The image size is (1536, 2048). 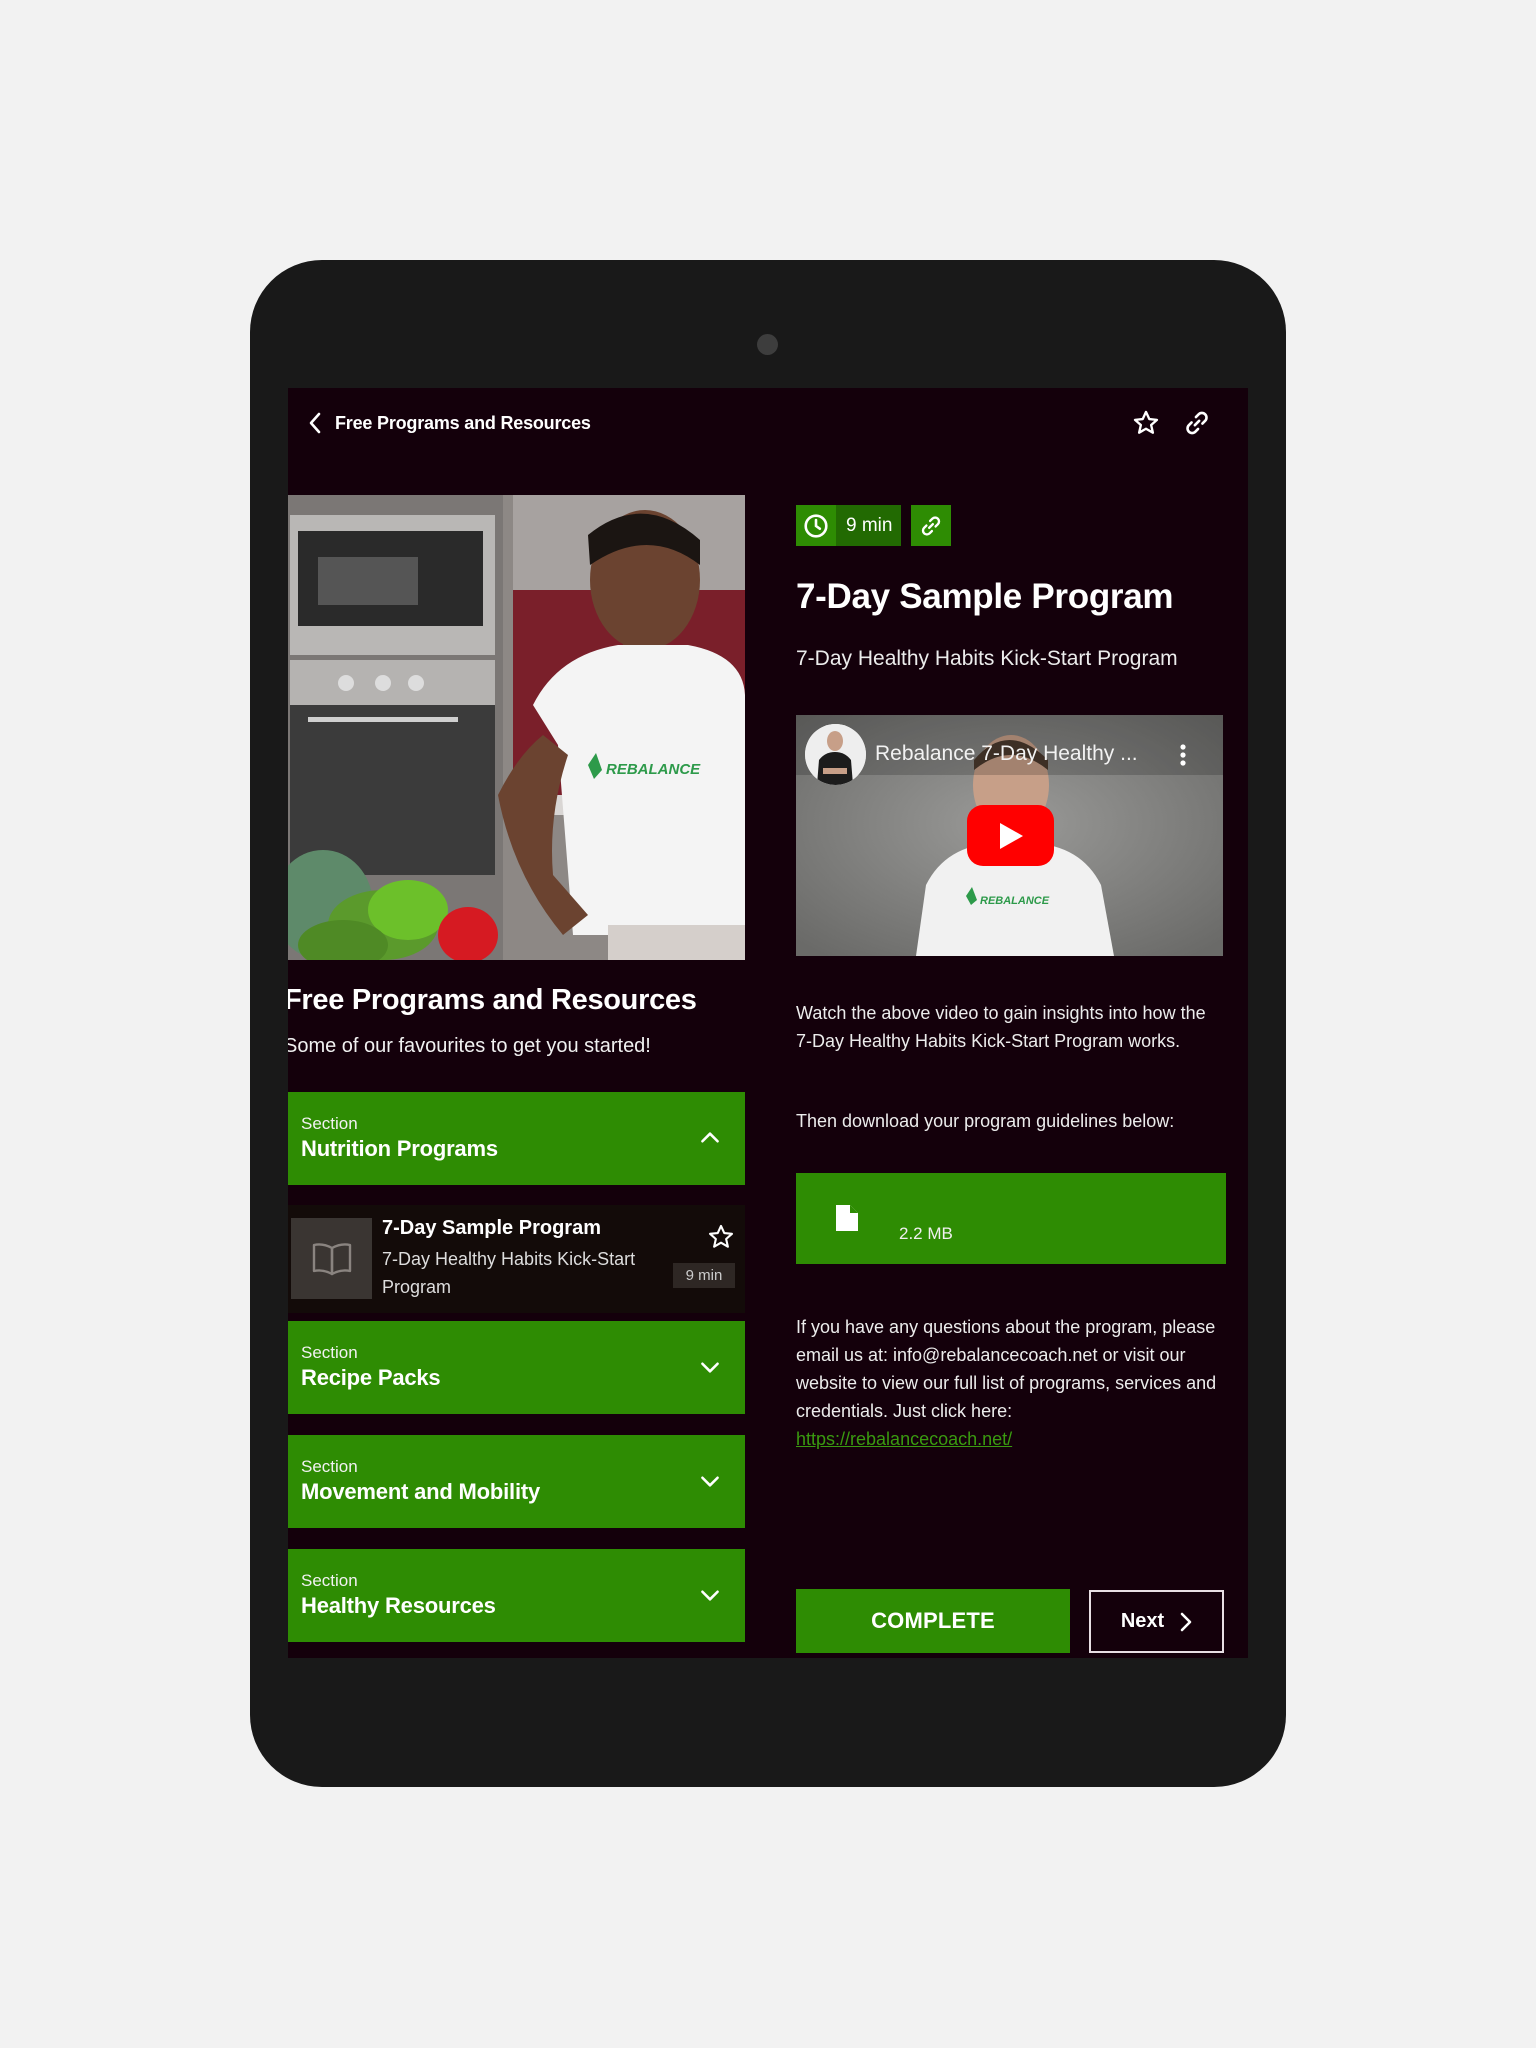 I want to click on lesson-badges: 9 min, so click(x=874, y=525).